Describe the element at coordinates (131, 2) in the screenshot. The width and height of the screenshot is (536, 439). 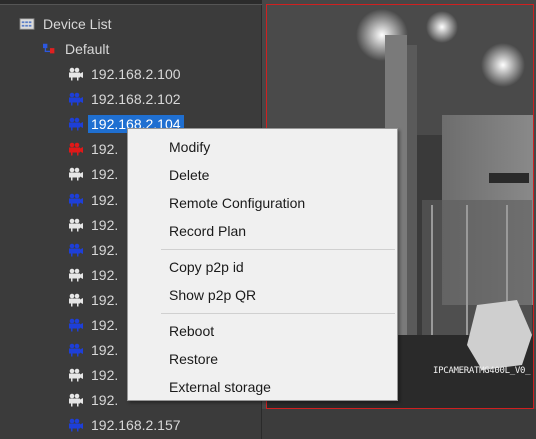
I see `tree-top-strip` at that location.